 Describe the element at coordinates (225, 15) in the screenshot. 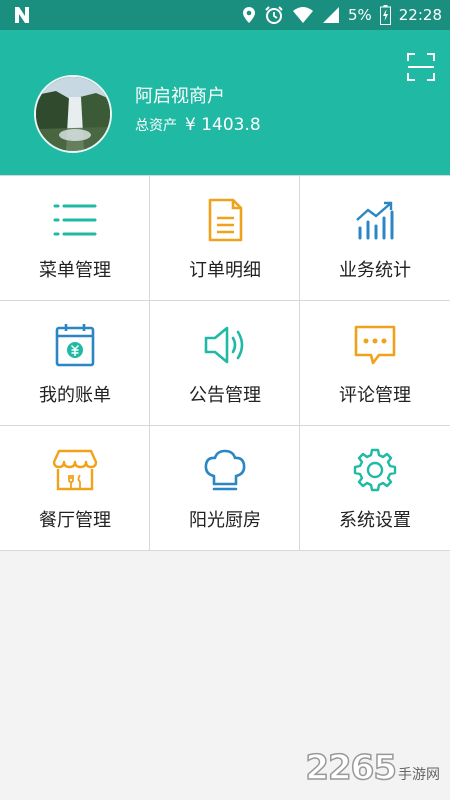

I see `status-bar: 5% 22:28` at that location.